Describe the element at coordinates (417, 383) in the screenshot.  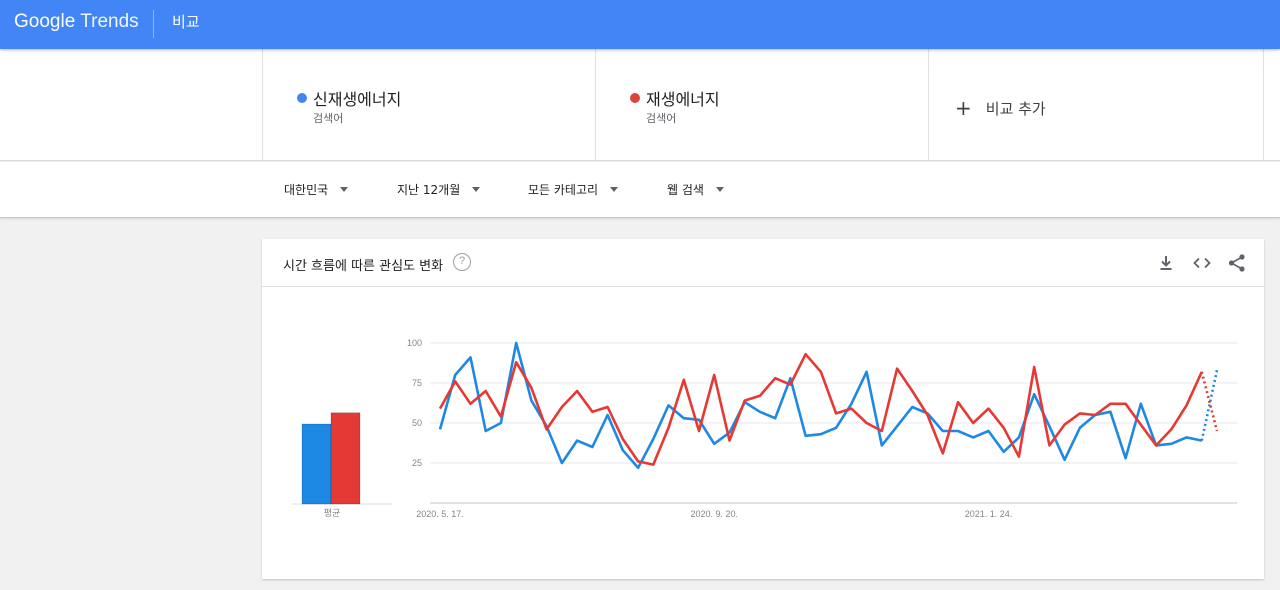
I see `y-tick-label: 75` at that location.